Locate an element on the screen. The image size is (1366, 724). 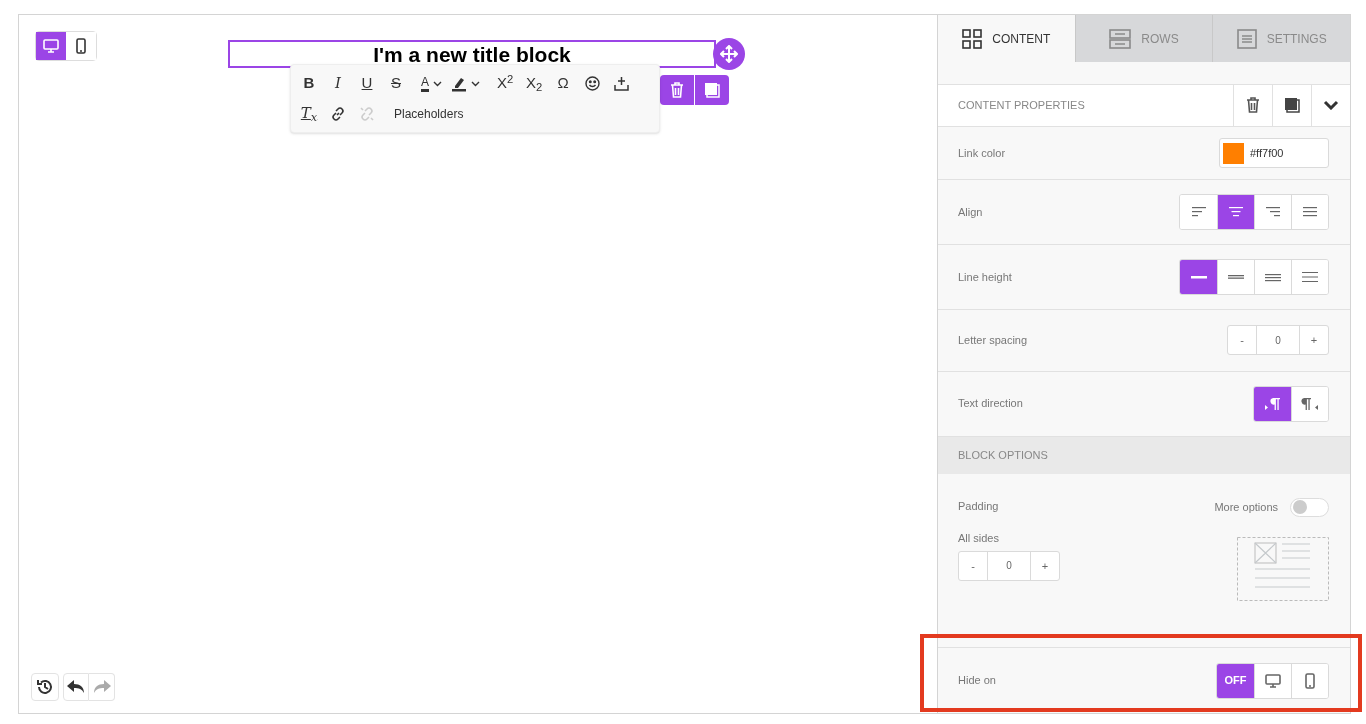
align-justify-icon is located at coordinates (1310, 212).